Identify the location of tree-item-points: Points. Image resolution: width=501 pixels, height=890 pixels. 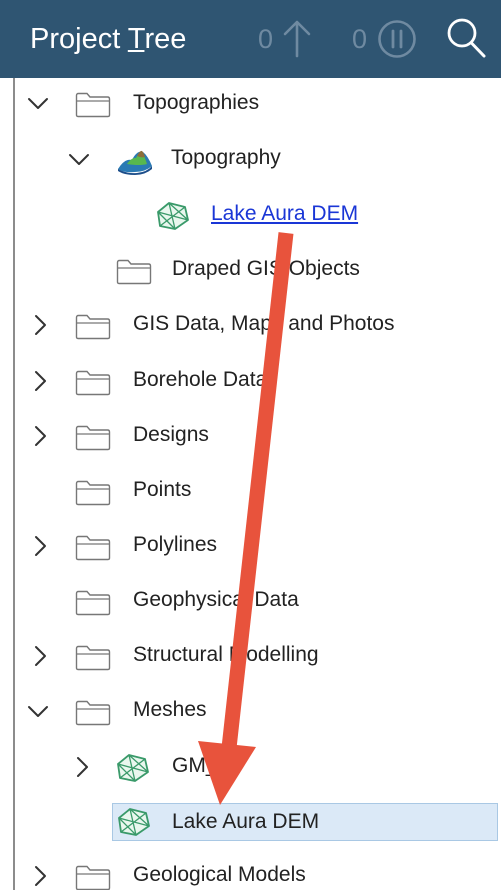
(258, 490).